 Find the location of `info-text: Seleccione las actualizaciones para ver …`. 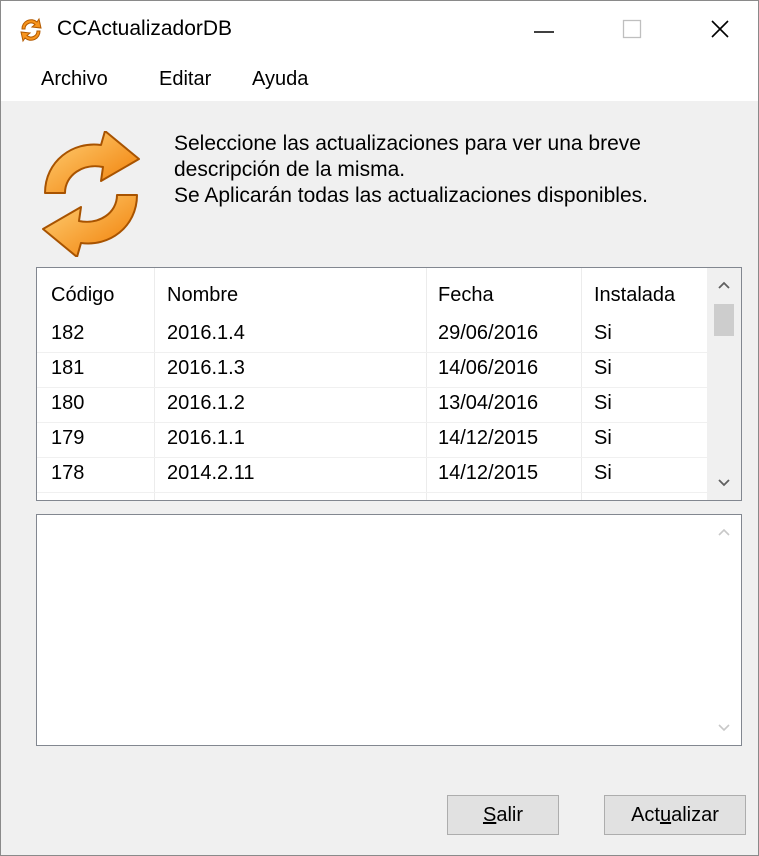

info-text: Seleccione las actualizaciones para ver … is located at coordinates (411, 170).